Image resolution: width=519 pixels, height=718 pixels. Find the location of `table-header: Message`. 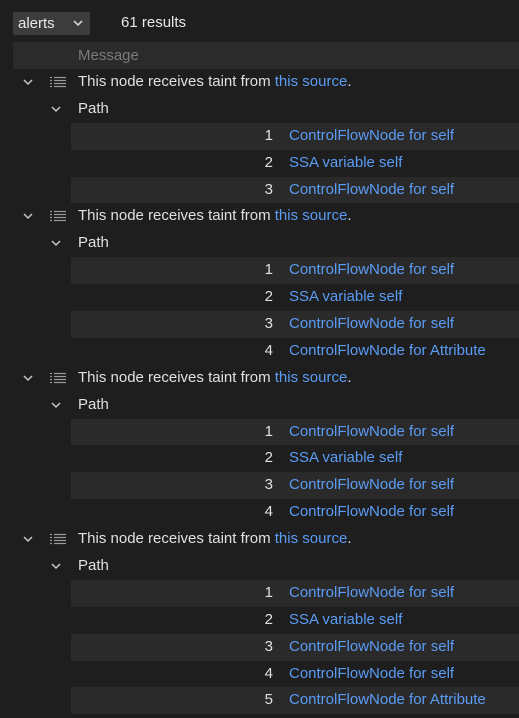

table-header: Message is located at coordinates (266, 55).